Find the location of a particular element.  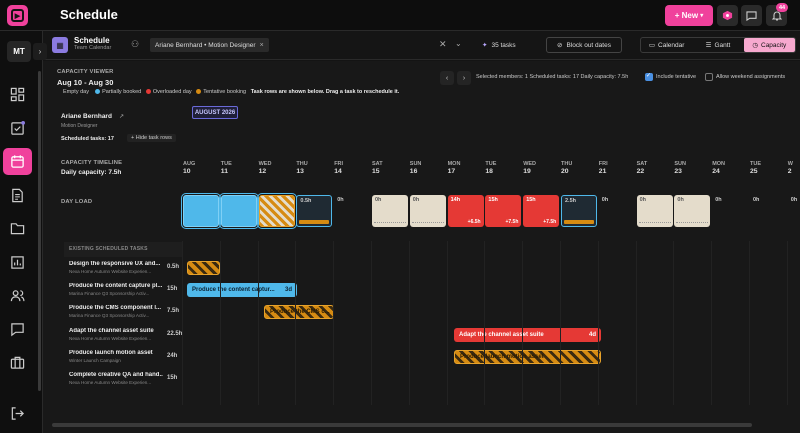

timeline-label: CAPACITY TIMELINE is located at coordinates (92, 163).